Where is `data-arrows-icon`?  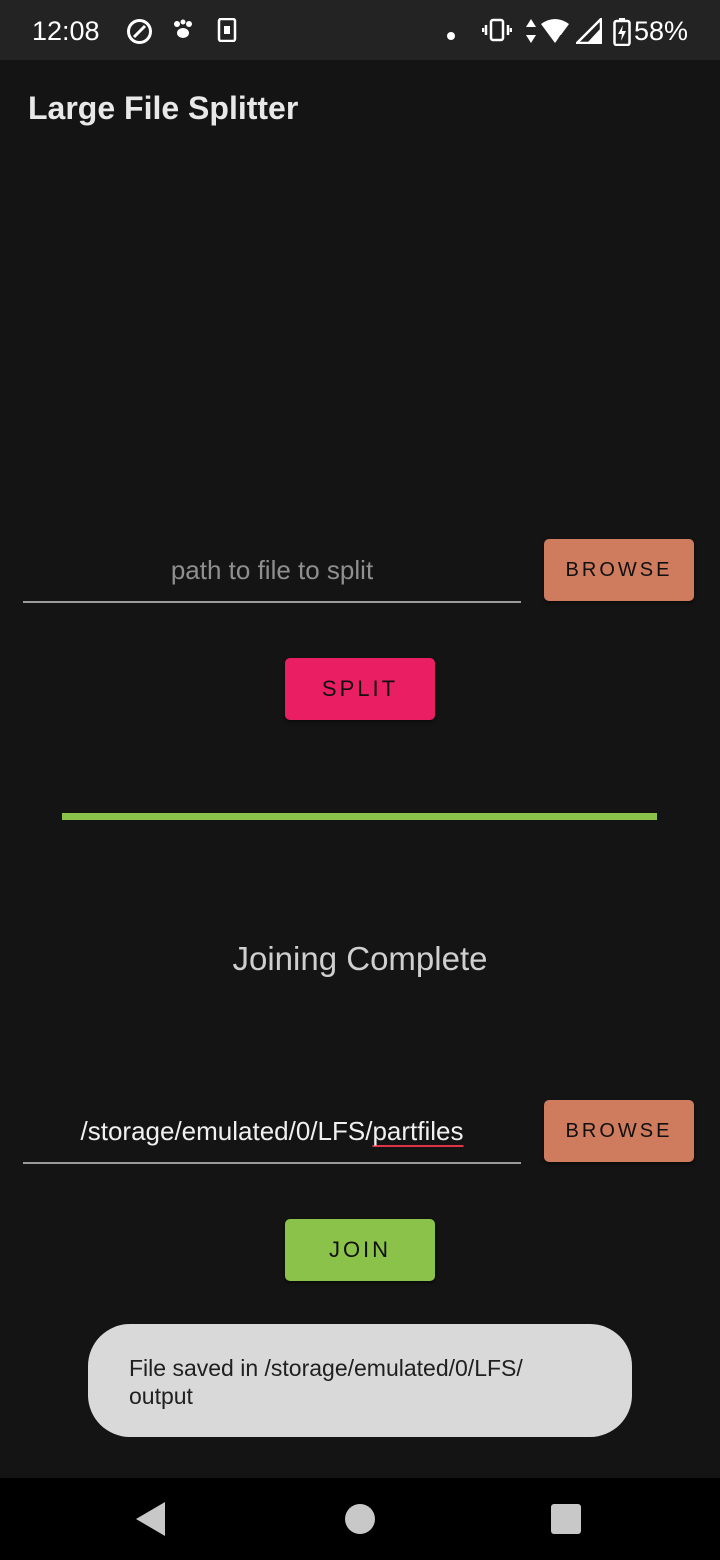 data-arrows-icon is located at coordinates (531, 33).